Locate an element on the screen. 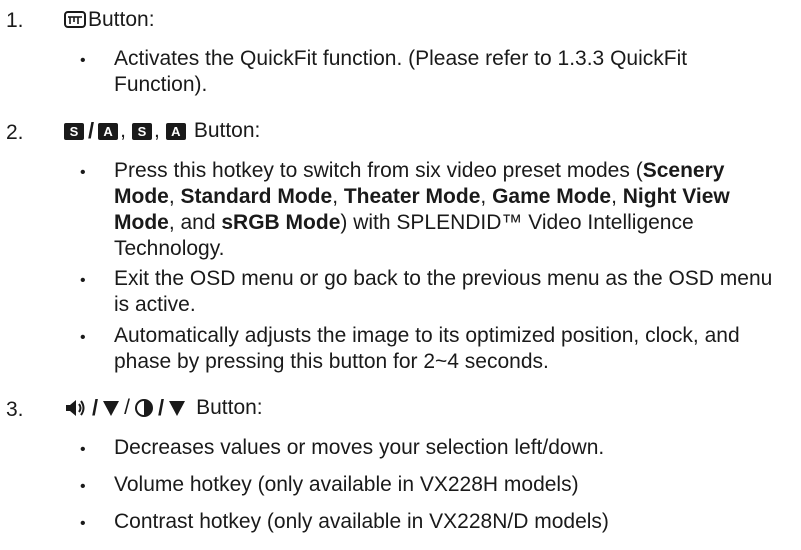 This screenshot has width=801, height=550. mode-name: sRGB Mode is located at coordinates (281, 222).